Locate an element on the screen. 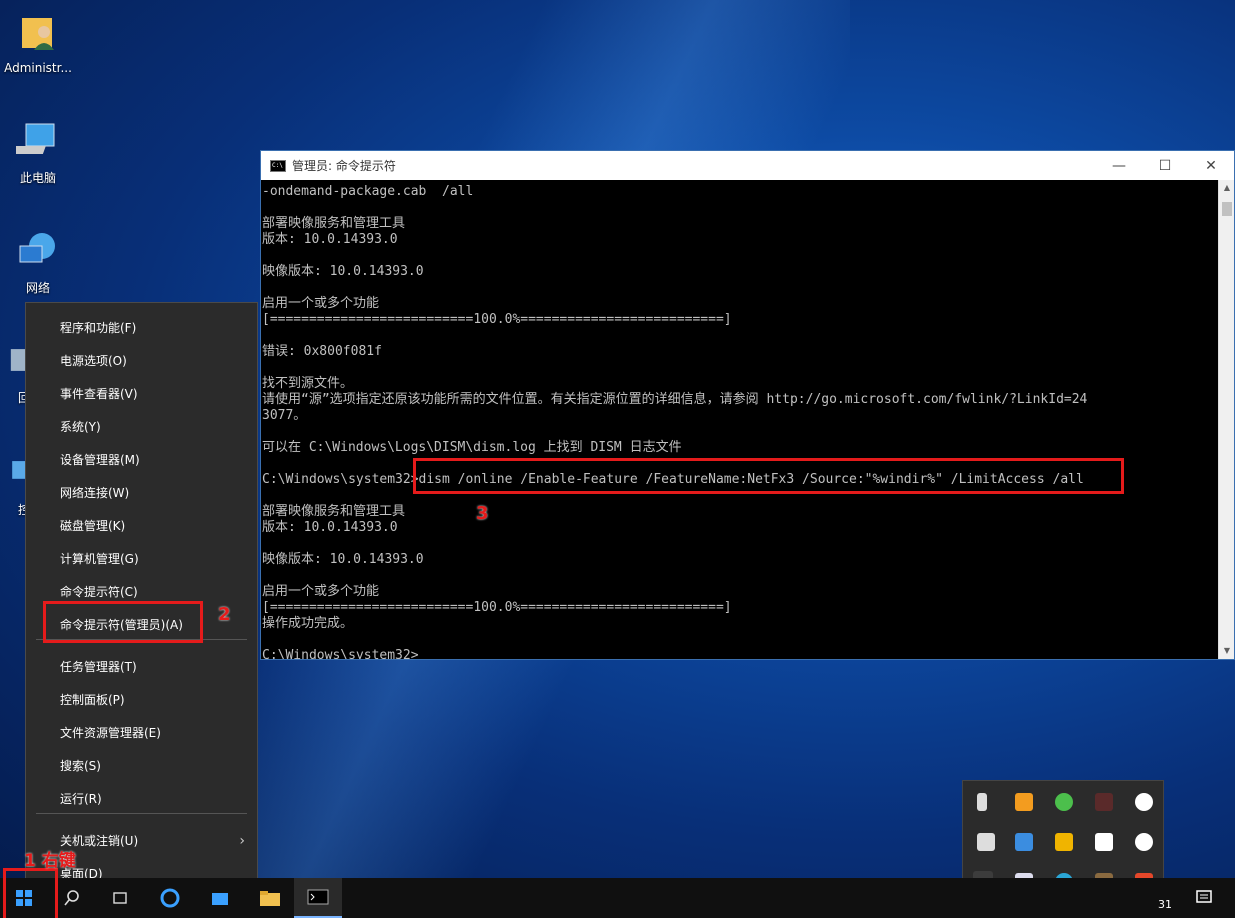  step-2-label: 2 is located at coordinates (224, 614).